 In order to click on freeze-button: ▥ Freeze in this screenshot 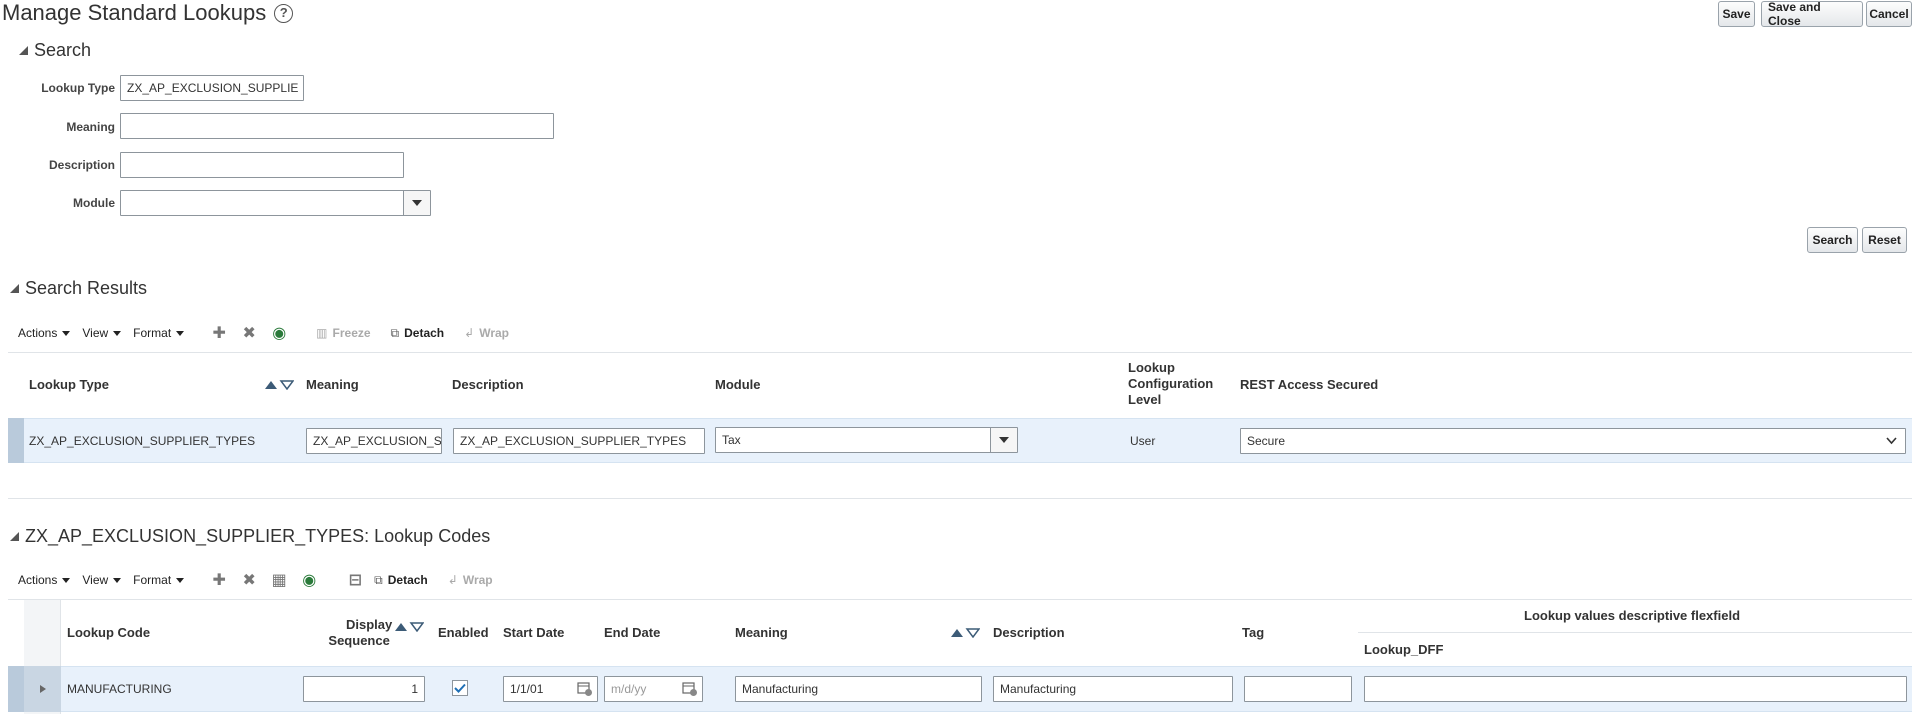, I will do `click(343, 333)`.